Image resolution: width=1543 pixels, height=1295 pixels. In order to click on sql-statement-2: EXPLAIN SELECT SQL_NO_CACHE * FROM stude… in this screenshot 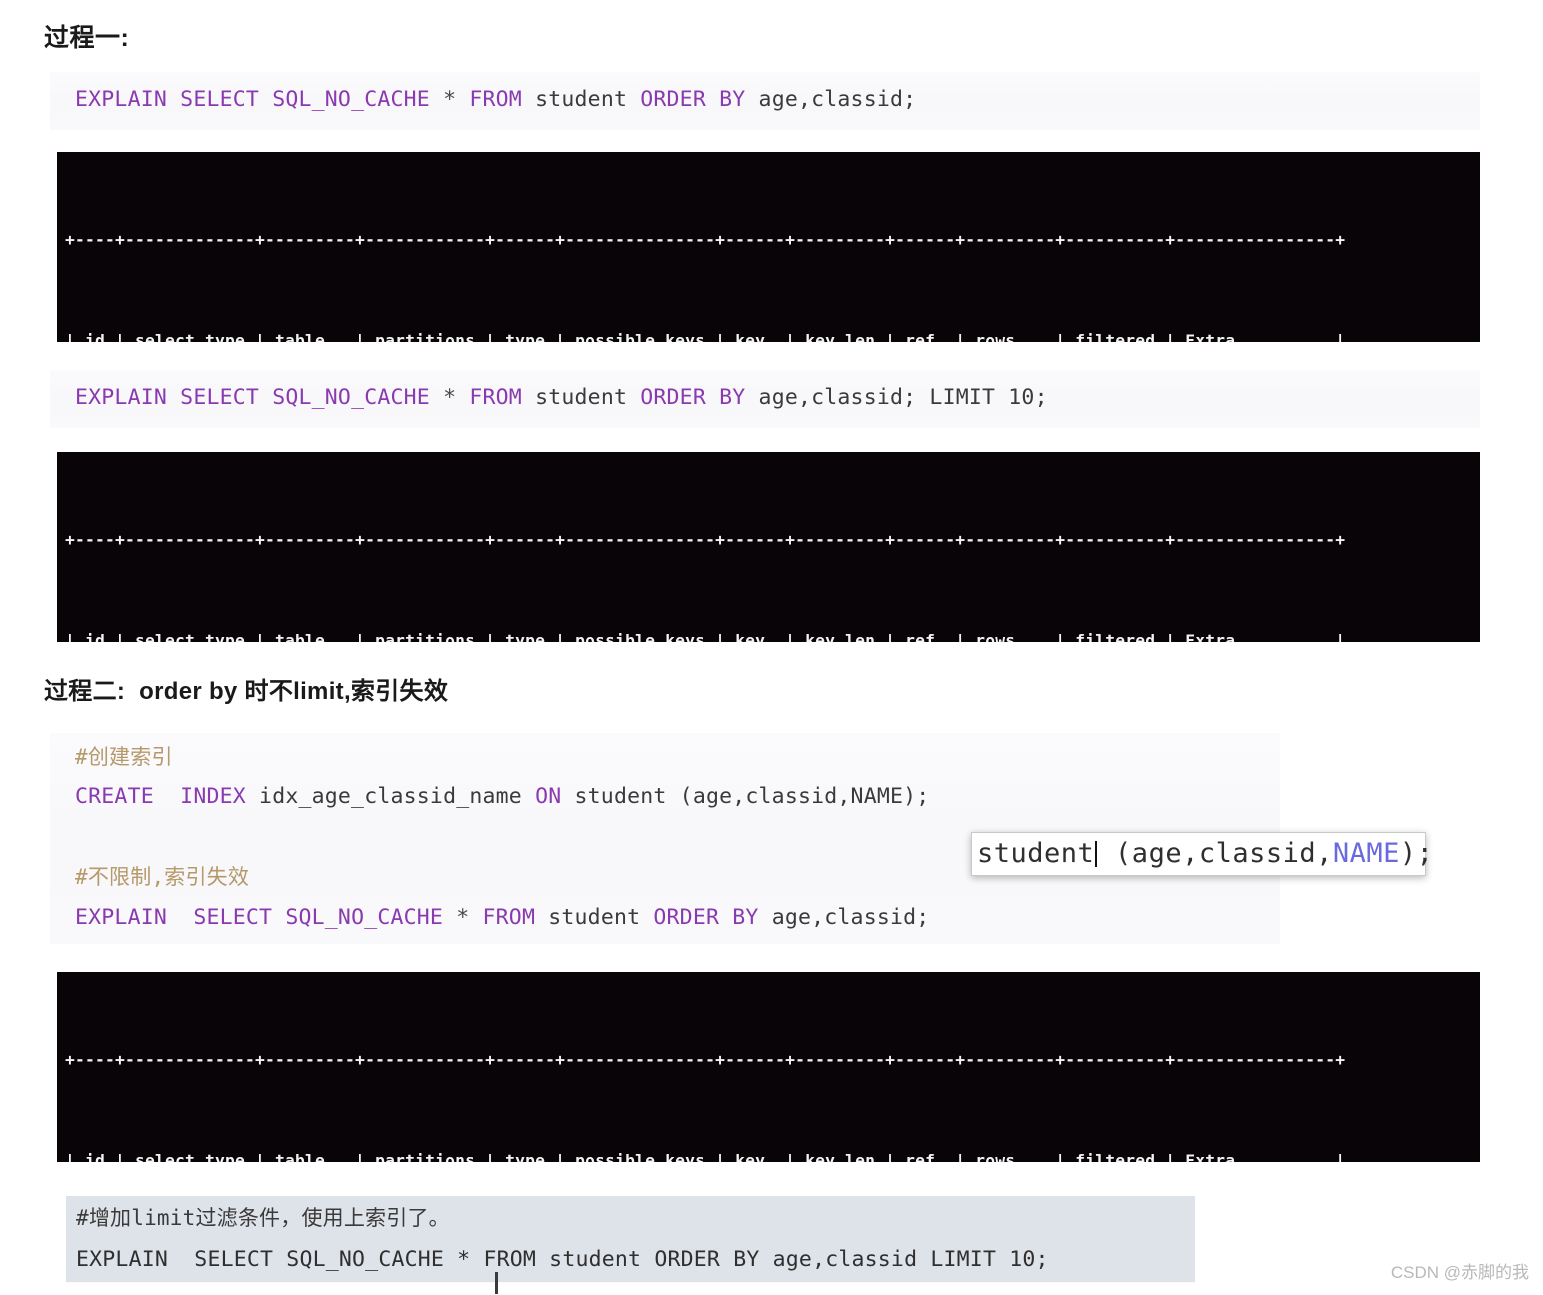, I will do `click(561, 398)`.